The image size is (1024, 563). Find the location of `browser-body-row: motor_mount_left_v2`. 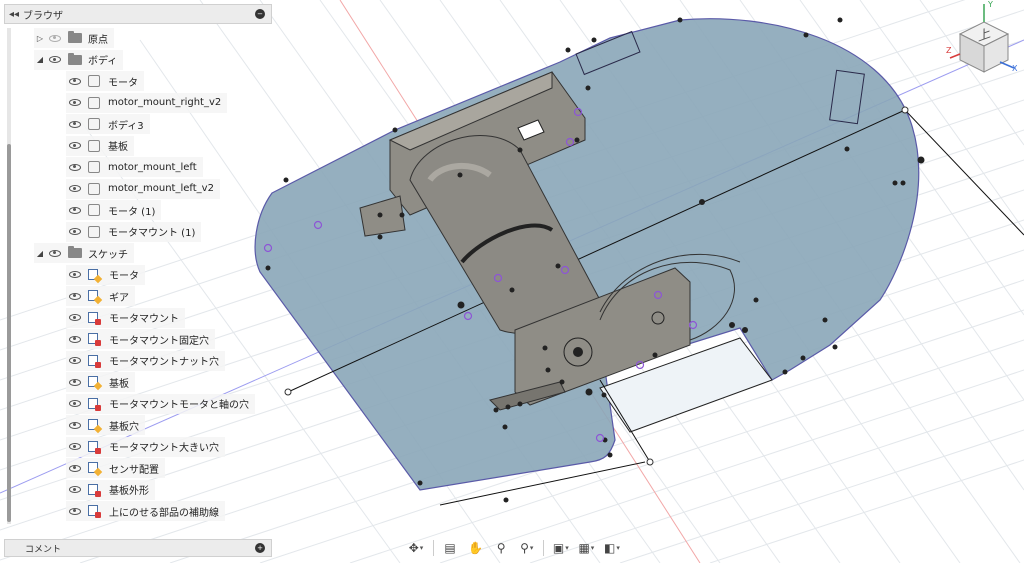

browser-body-row: motor_mount_left_v2 is located at coordinates (143, 188).